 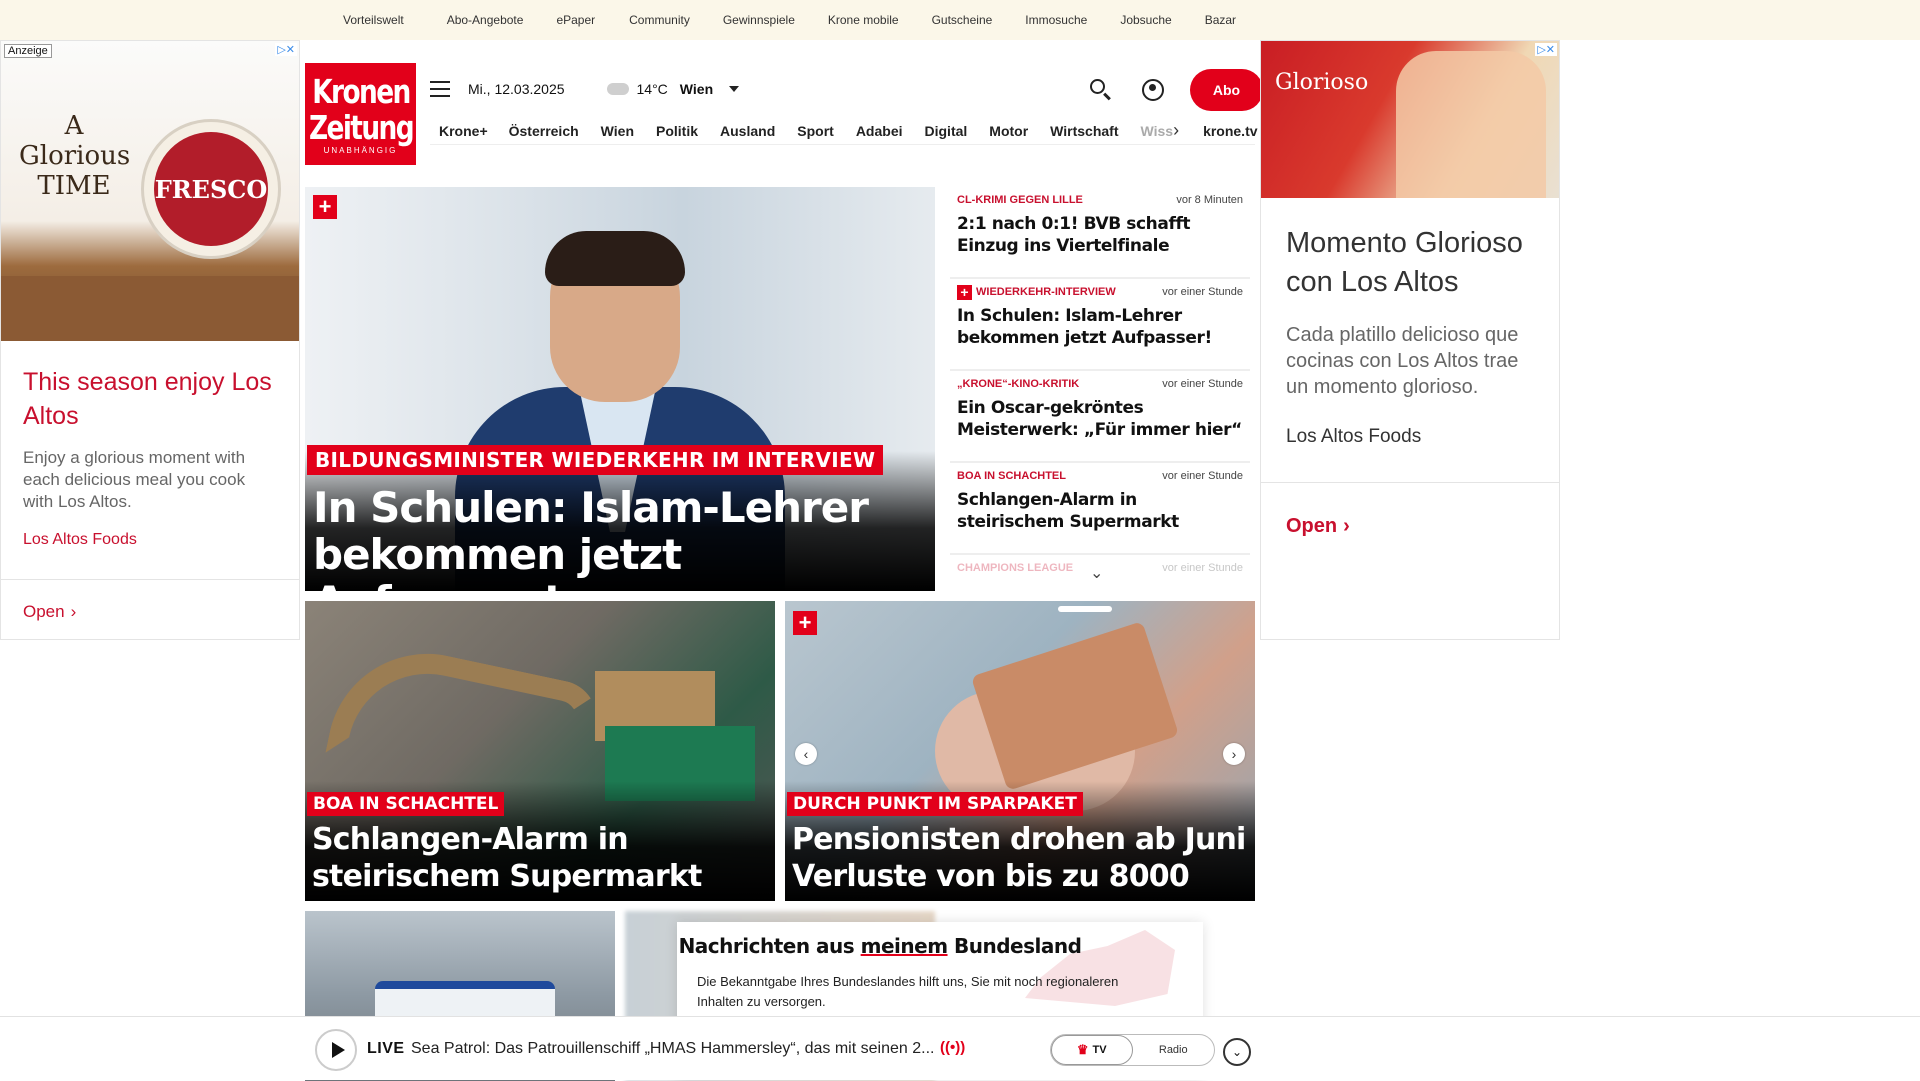 I want to click on tv-radio-toggle: ♛ TV Radio, so click(x=1132, y=1050).